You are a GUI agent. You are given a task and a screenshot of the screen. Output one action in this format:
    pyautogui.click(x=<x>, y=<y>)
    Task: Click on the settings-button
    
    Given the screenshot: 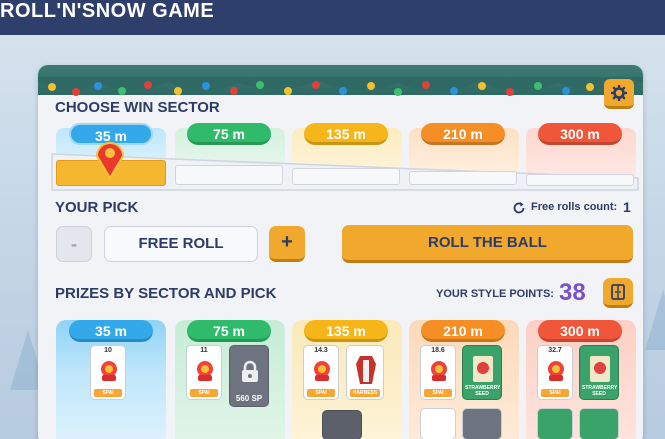 What is the action you would take?
    pyautogui.click(x=619, y=94)
    